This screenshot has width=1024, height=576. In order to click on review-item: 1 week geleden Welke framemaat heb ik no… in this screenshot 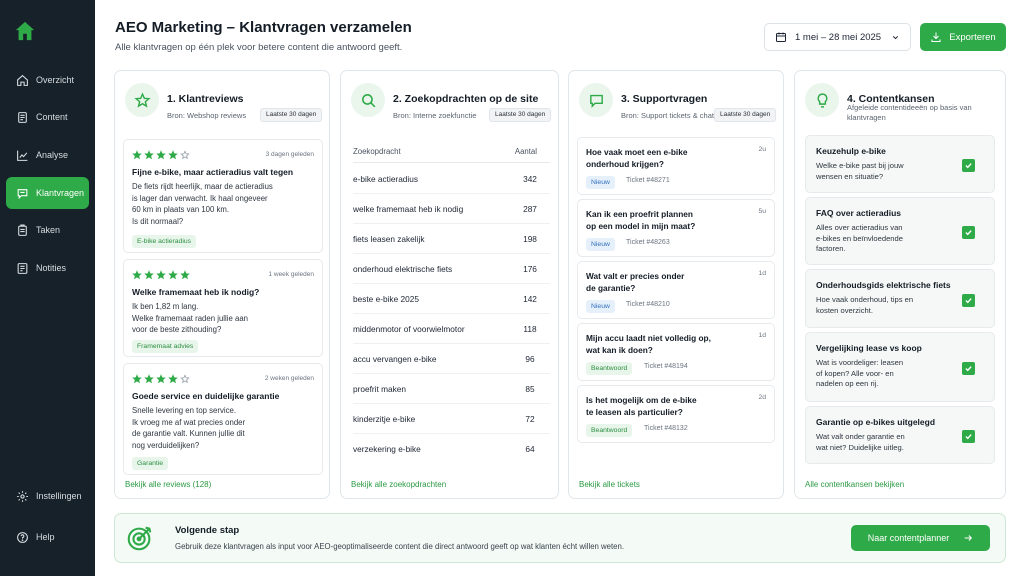, I will do `click(223, 308)`.